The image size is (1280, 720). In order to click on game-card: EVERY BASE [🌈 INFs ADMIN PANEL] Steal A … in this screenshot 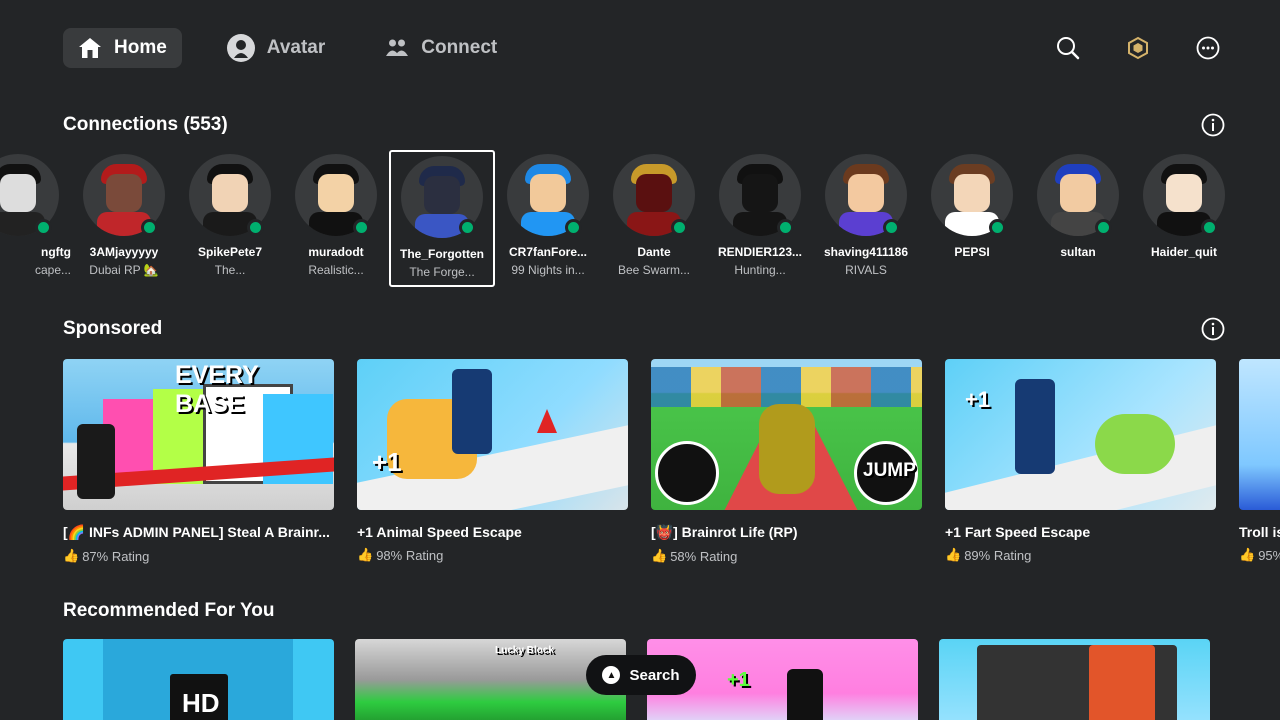, I will do `click(198, 461)`.